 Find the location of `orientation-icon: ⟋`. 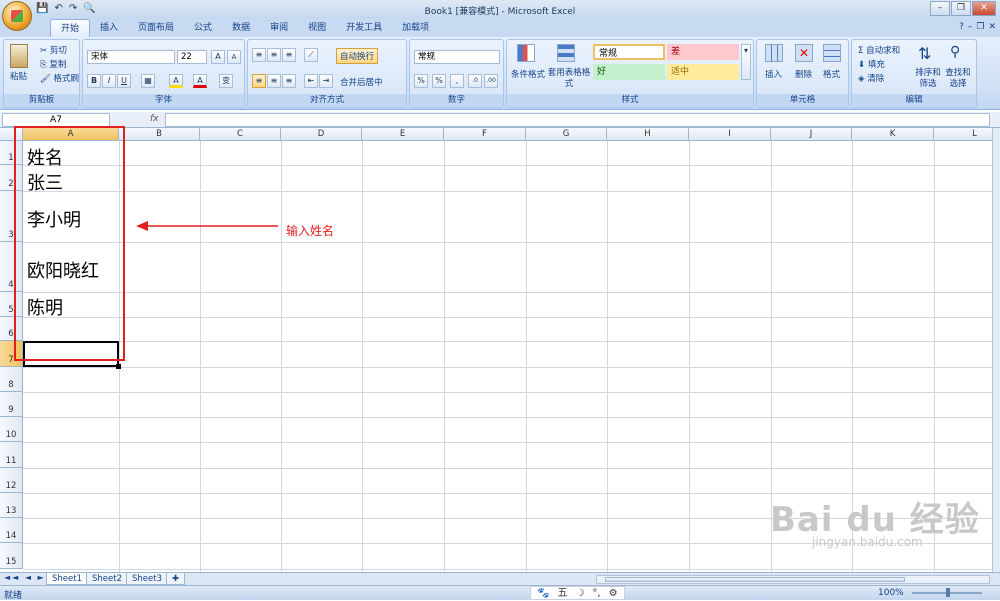

orientation-icon: ⟋ is located at coordinates (311, 55).